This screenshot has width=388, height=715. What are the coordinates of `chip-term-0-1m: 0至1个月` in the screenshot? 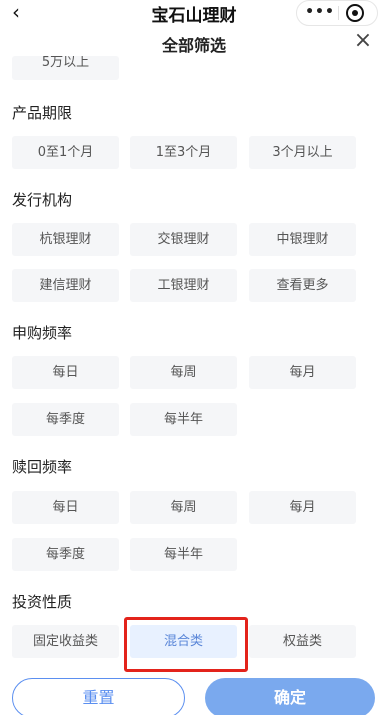 It's located at (65, 152).